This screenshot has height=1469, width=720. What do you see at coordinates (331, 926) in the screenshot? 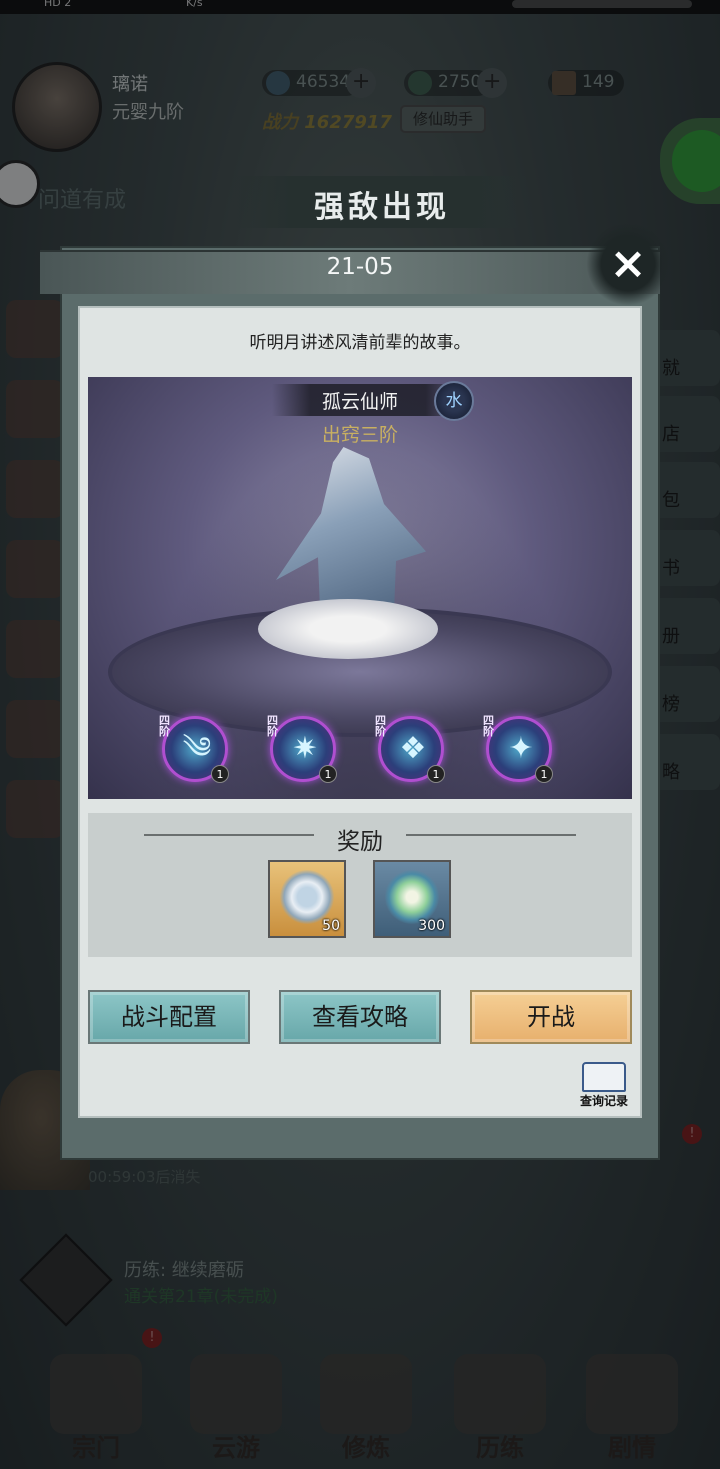
I see `reward-count: 50` at bounding box center [331, 926].